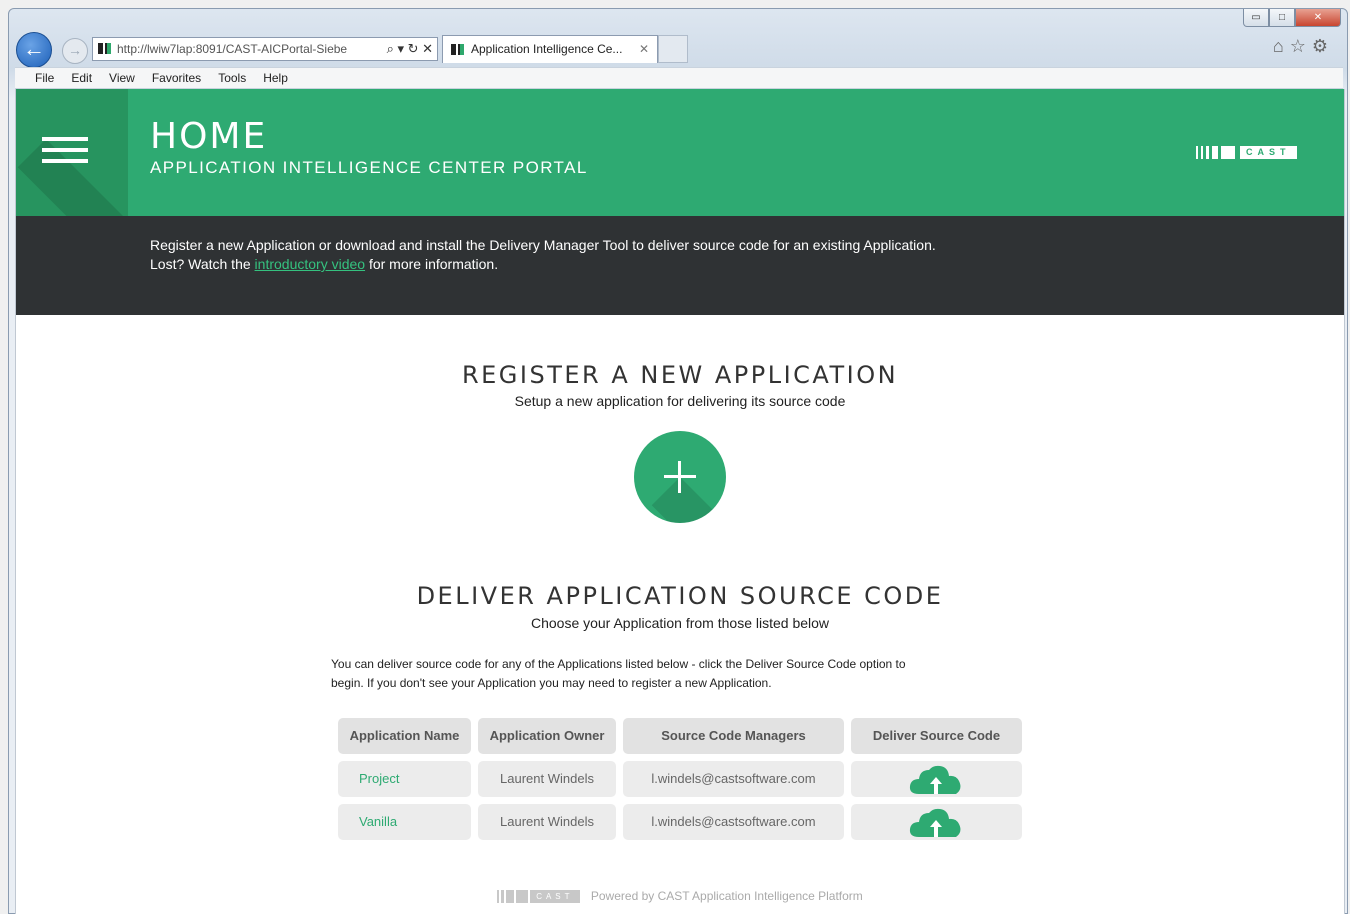 The height and width of the screenshot is (914, 1350). I want to click on tab-close-icon: ✕, so click(644, 49).